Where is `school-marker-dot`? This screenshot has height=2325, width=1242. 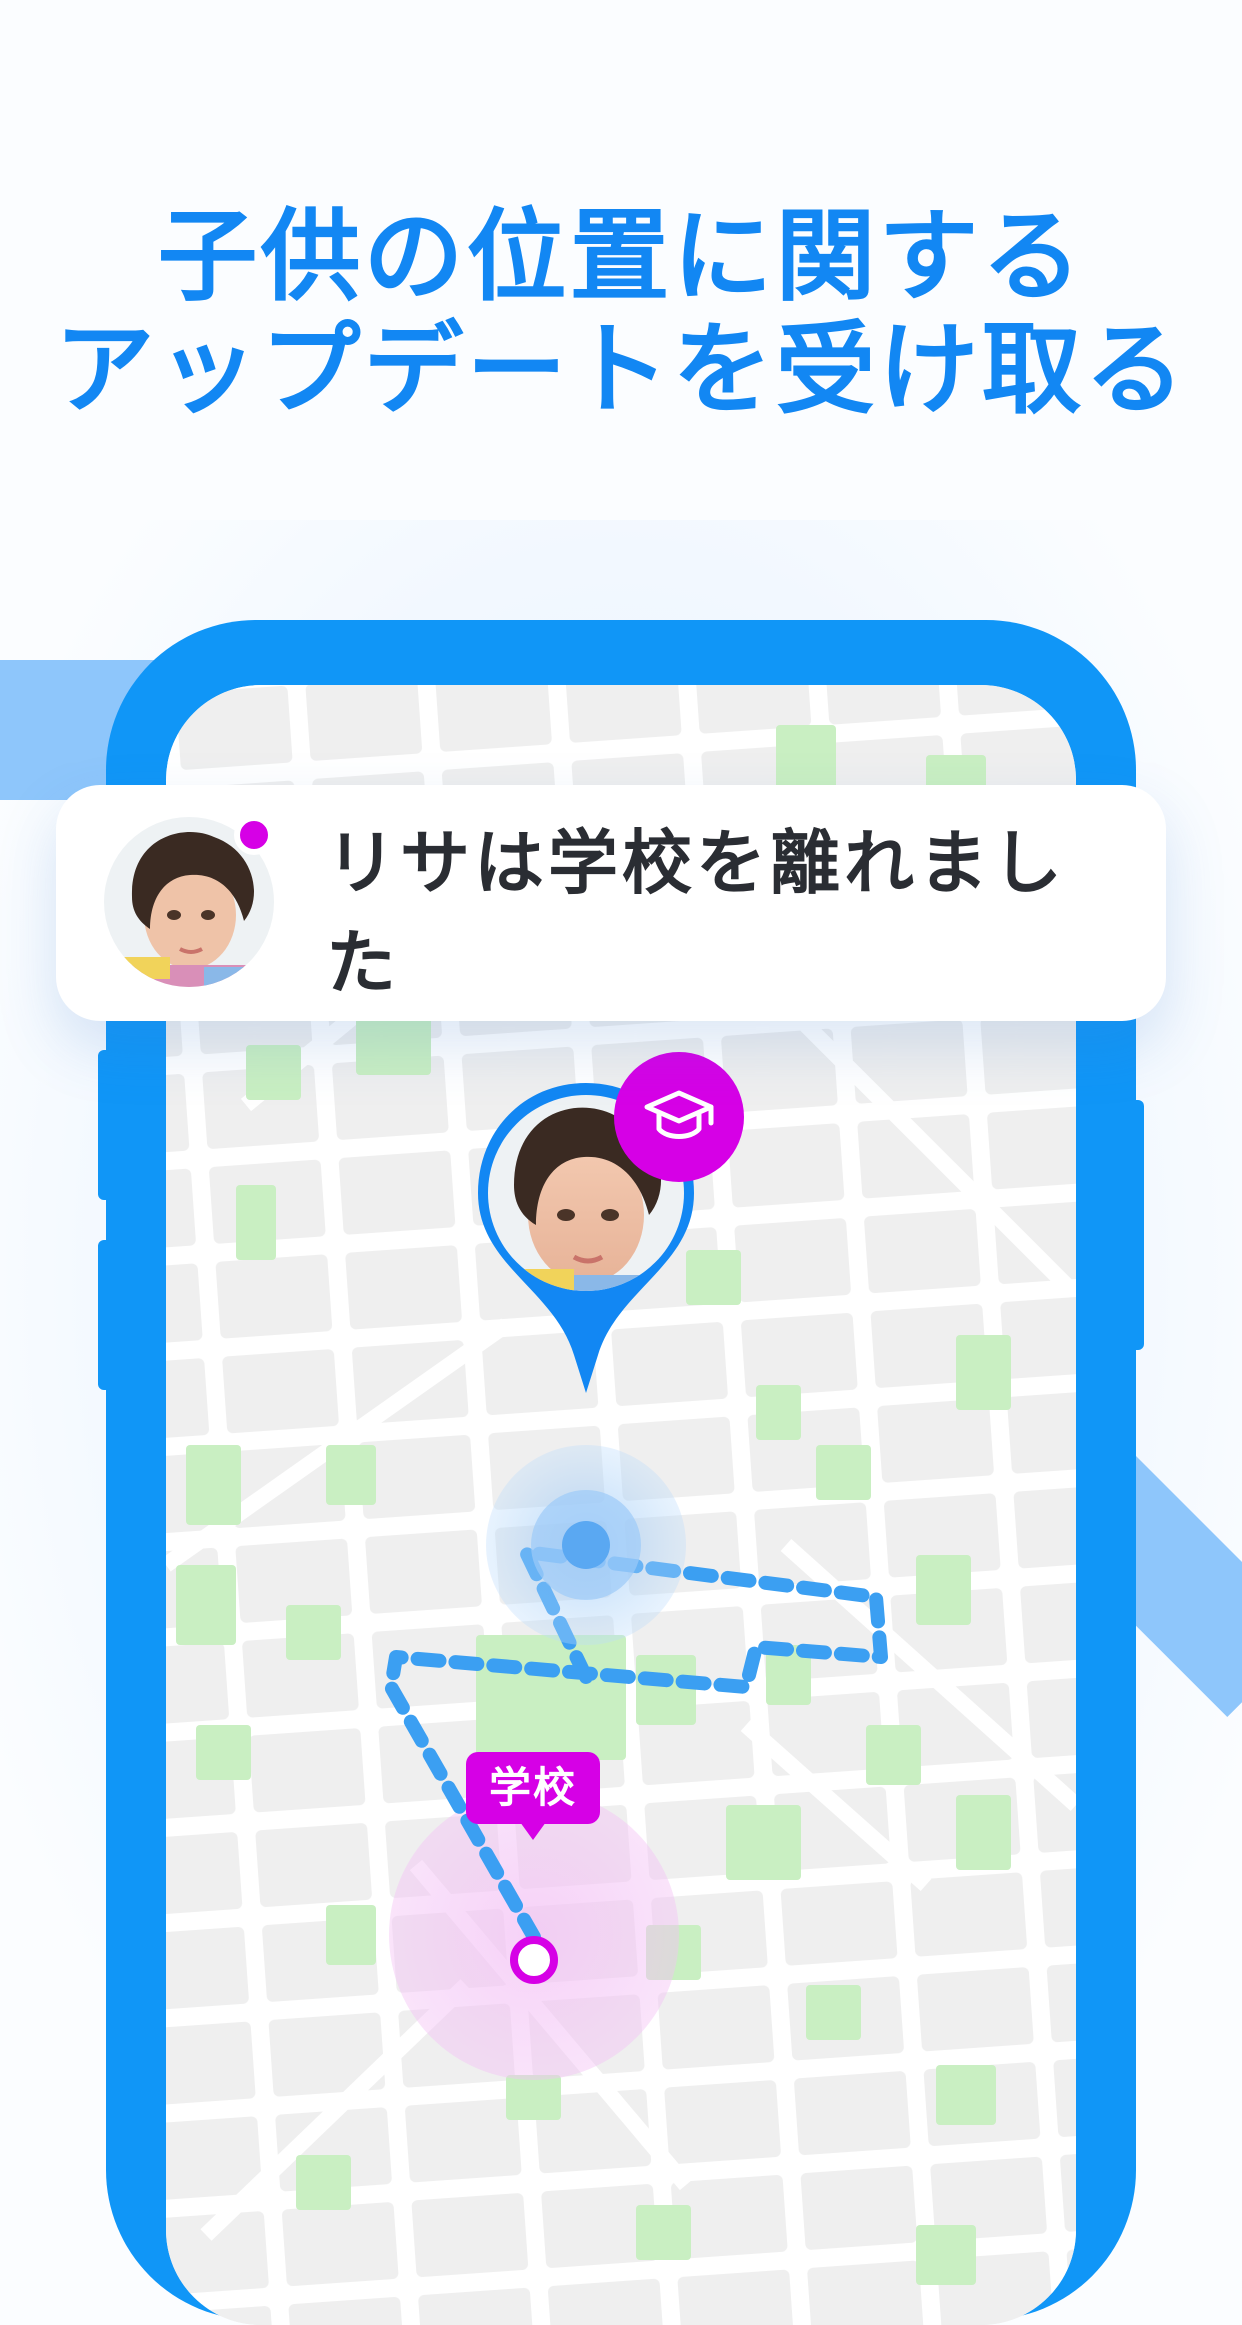 school-marker-dot is located at coordinates (534, 1960).